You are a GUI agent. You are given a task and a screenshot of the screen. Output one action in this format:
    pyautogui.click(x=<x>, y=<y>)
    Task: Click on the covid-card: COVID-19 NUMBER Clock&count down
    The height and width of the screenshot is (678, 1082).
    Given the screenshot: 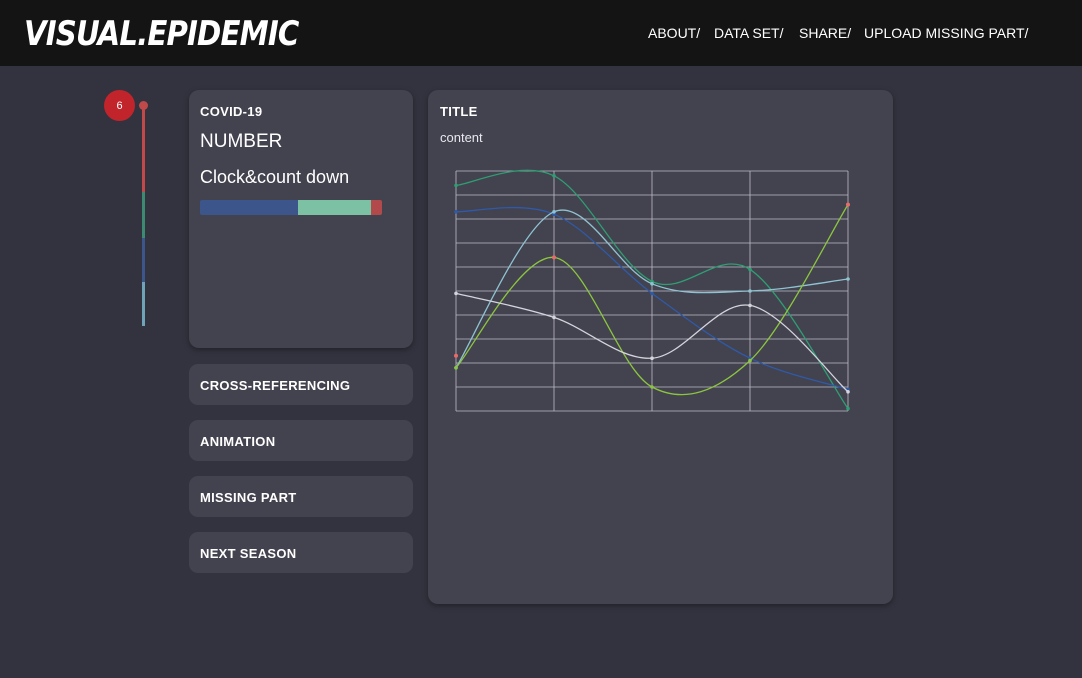 What is the action you would take?
    pyautogui.click(x=301, y=219)
    